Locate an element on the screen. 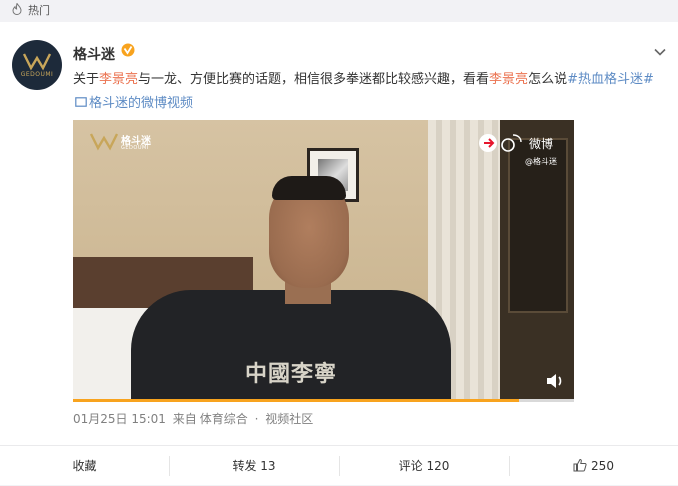 This screenshot has width=678, height=486. post-text-segment: 与一龙、方便比赛的话题，相信很多拳迷都比较感兴趣，看看 is located at coordinates (314, 79).